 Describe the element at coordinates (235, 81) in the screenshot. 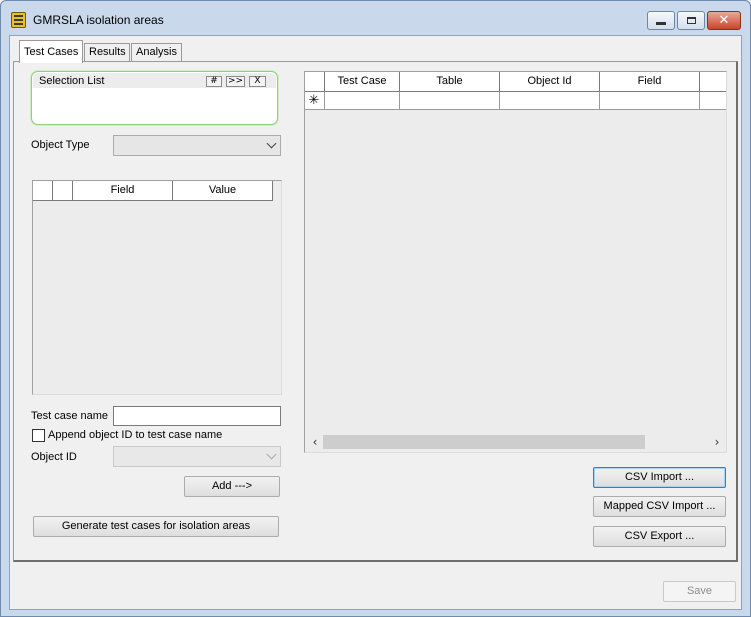

I see `forward-button: >>` at that location.